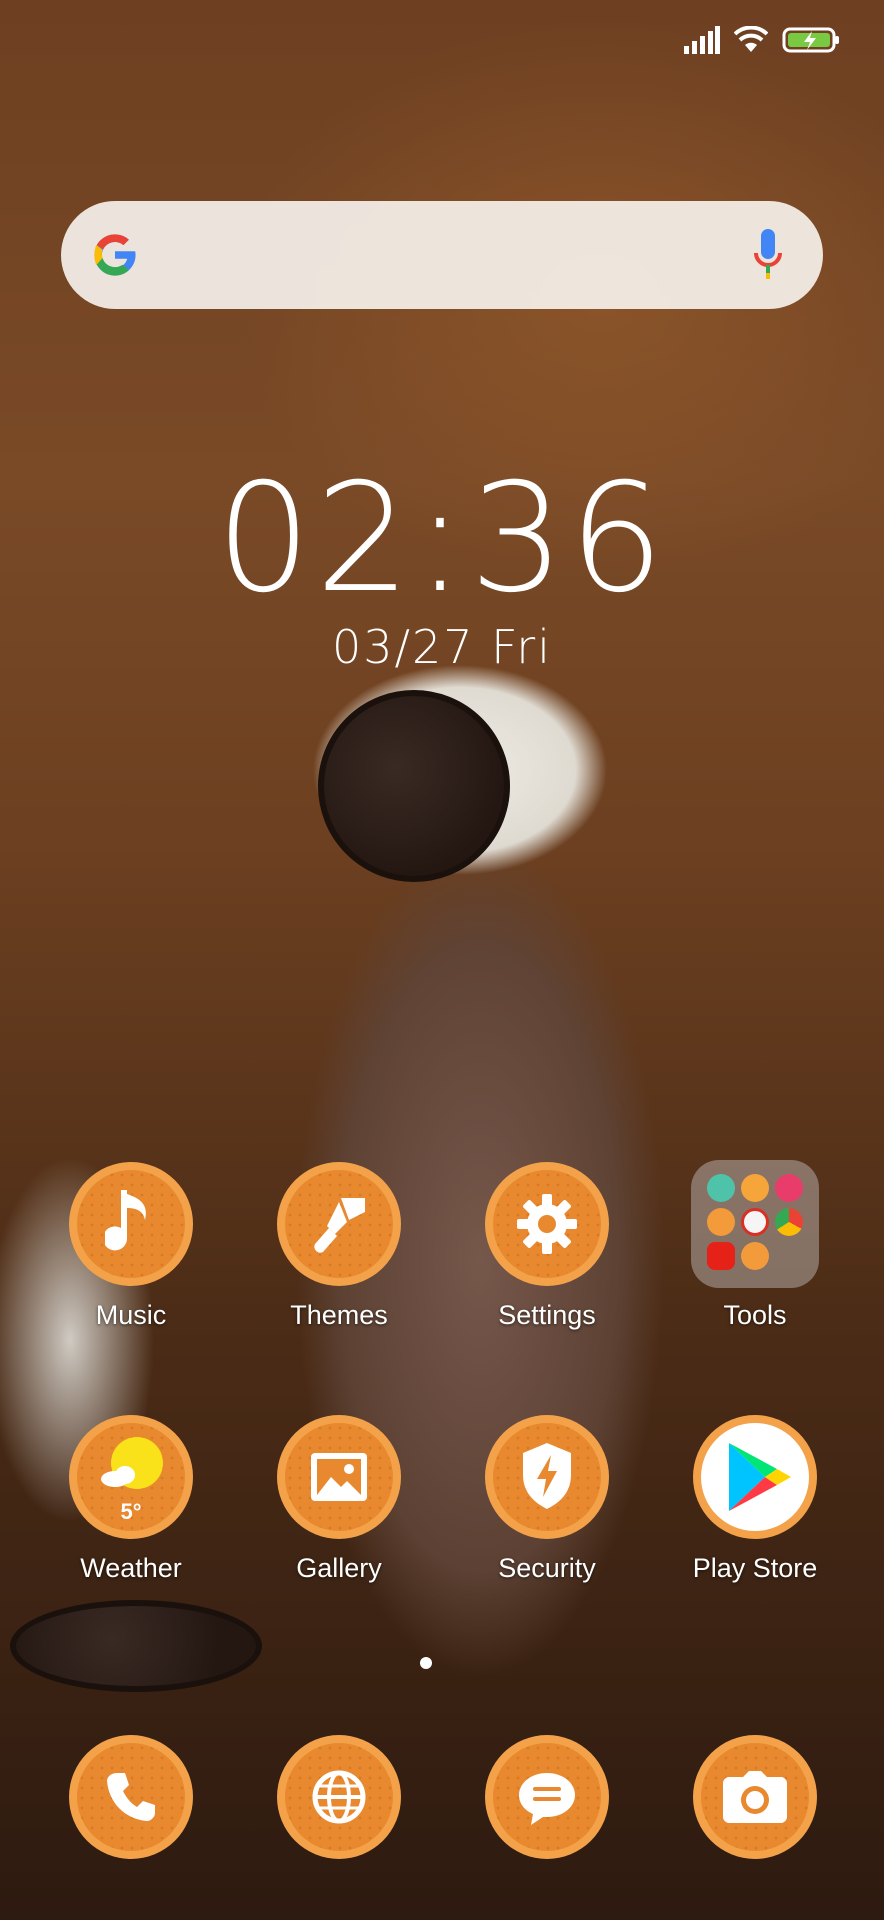 Image resolution: width=884 pixels, height=1920 pixels. I want to click on play-mini-icon, so click(755, 1188).